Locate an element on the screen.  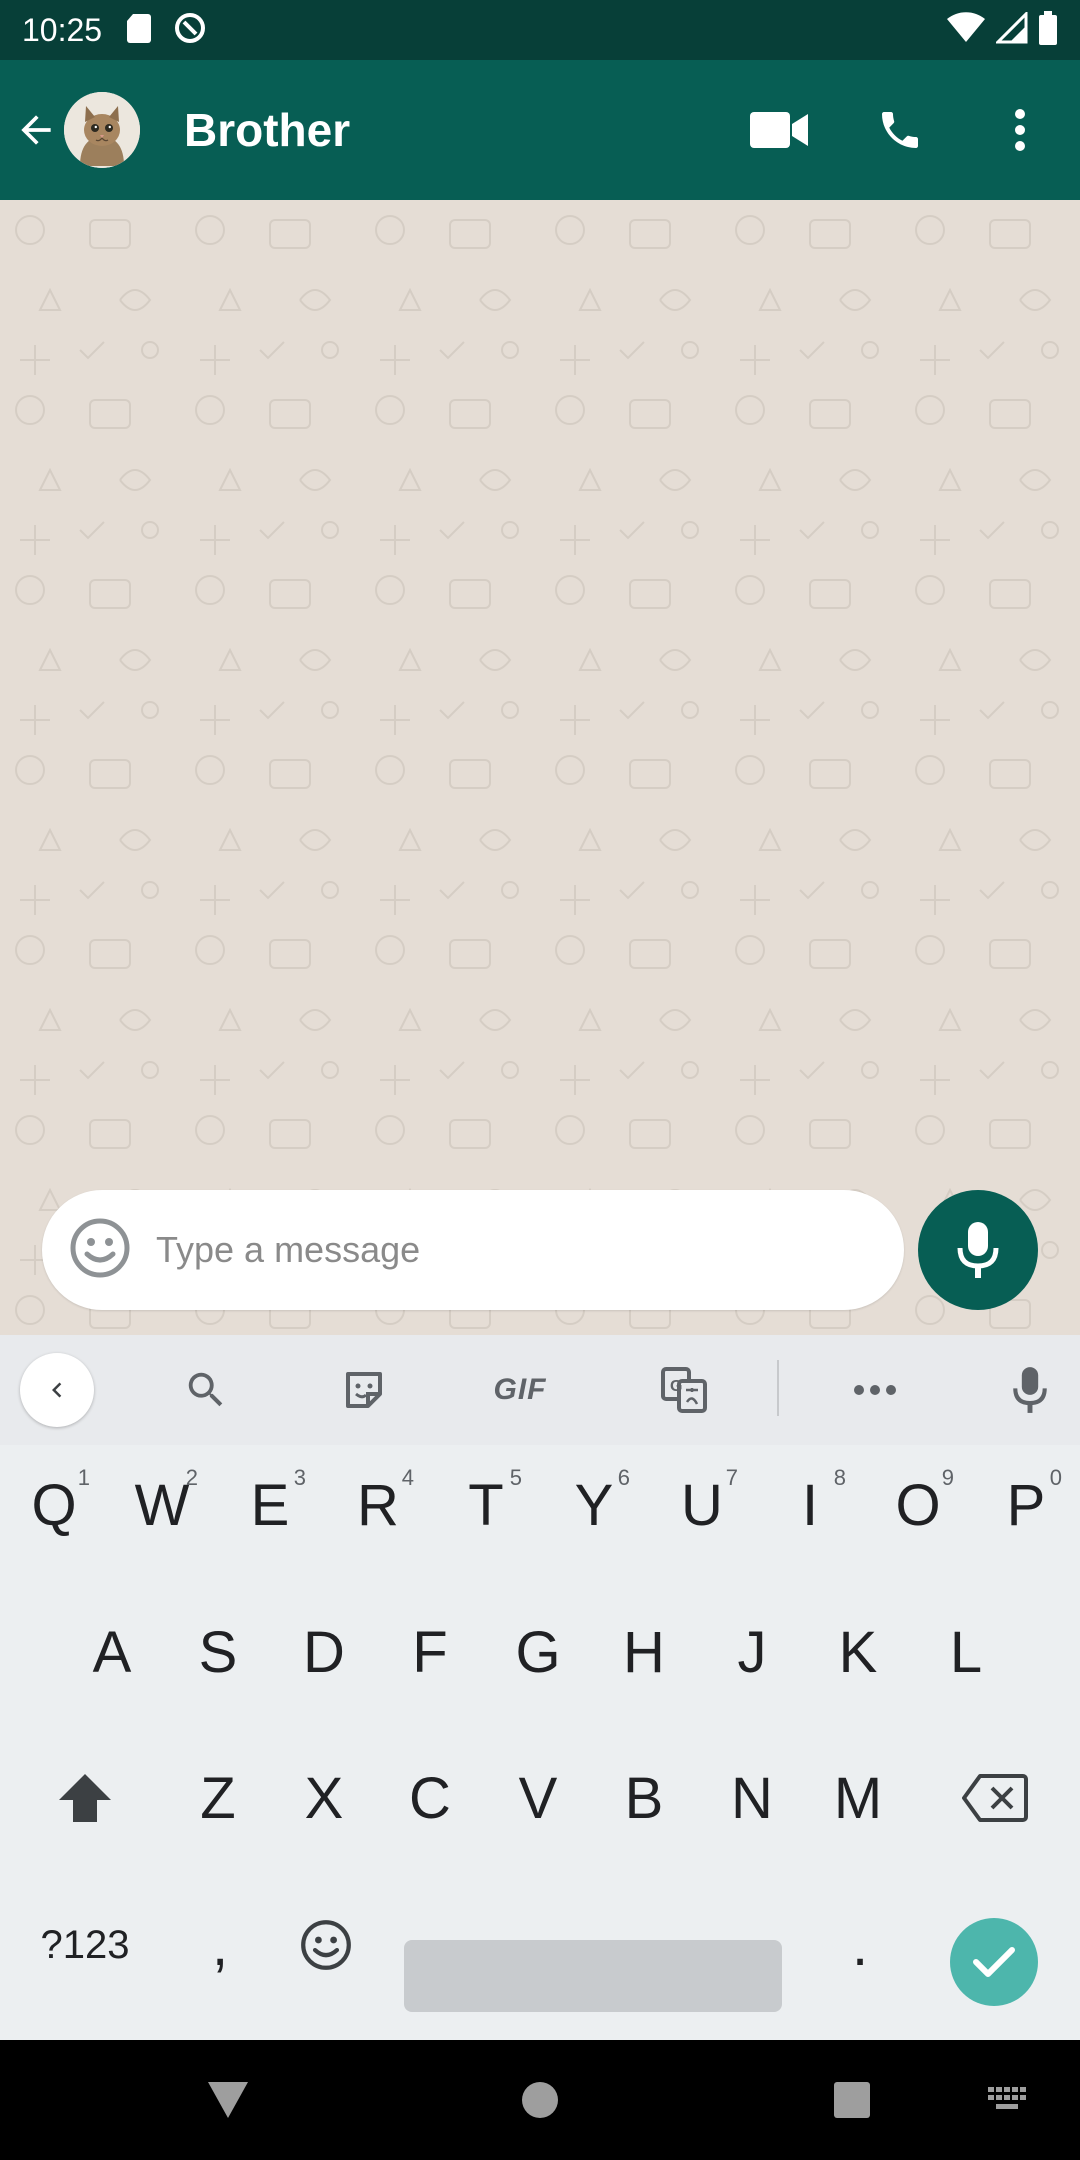
backspace-key is located at coordinates (995, 1798).